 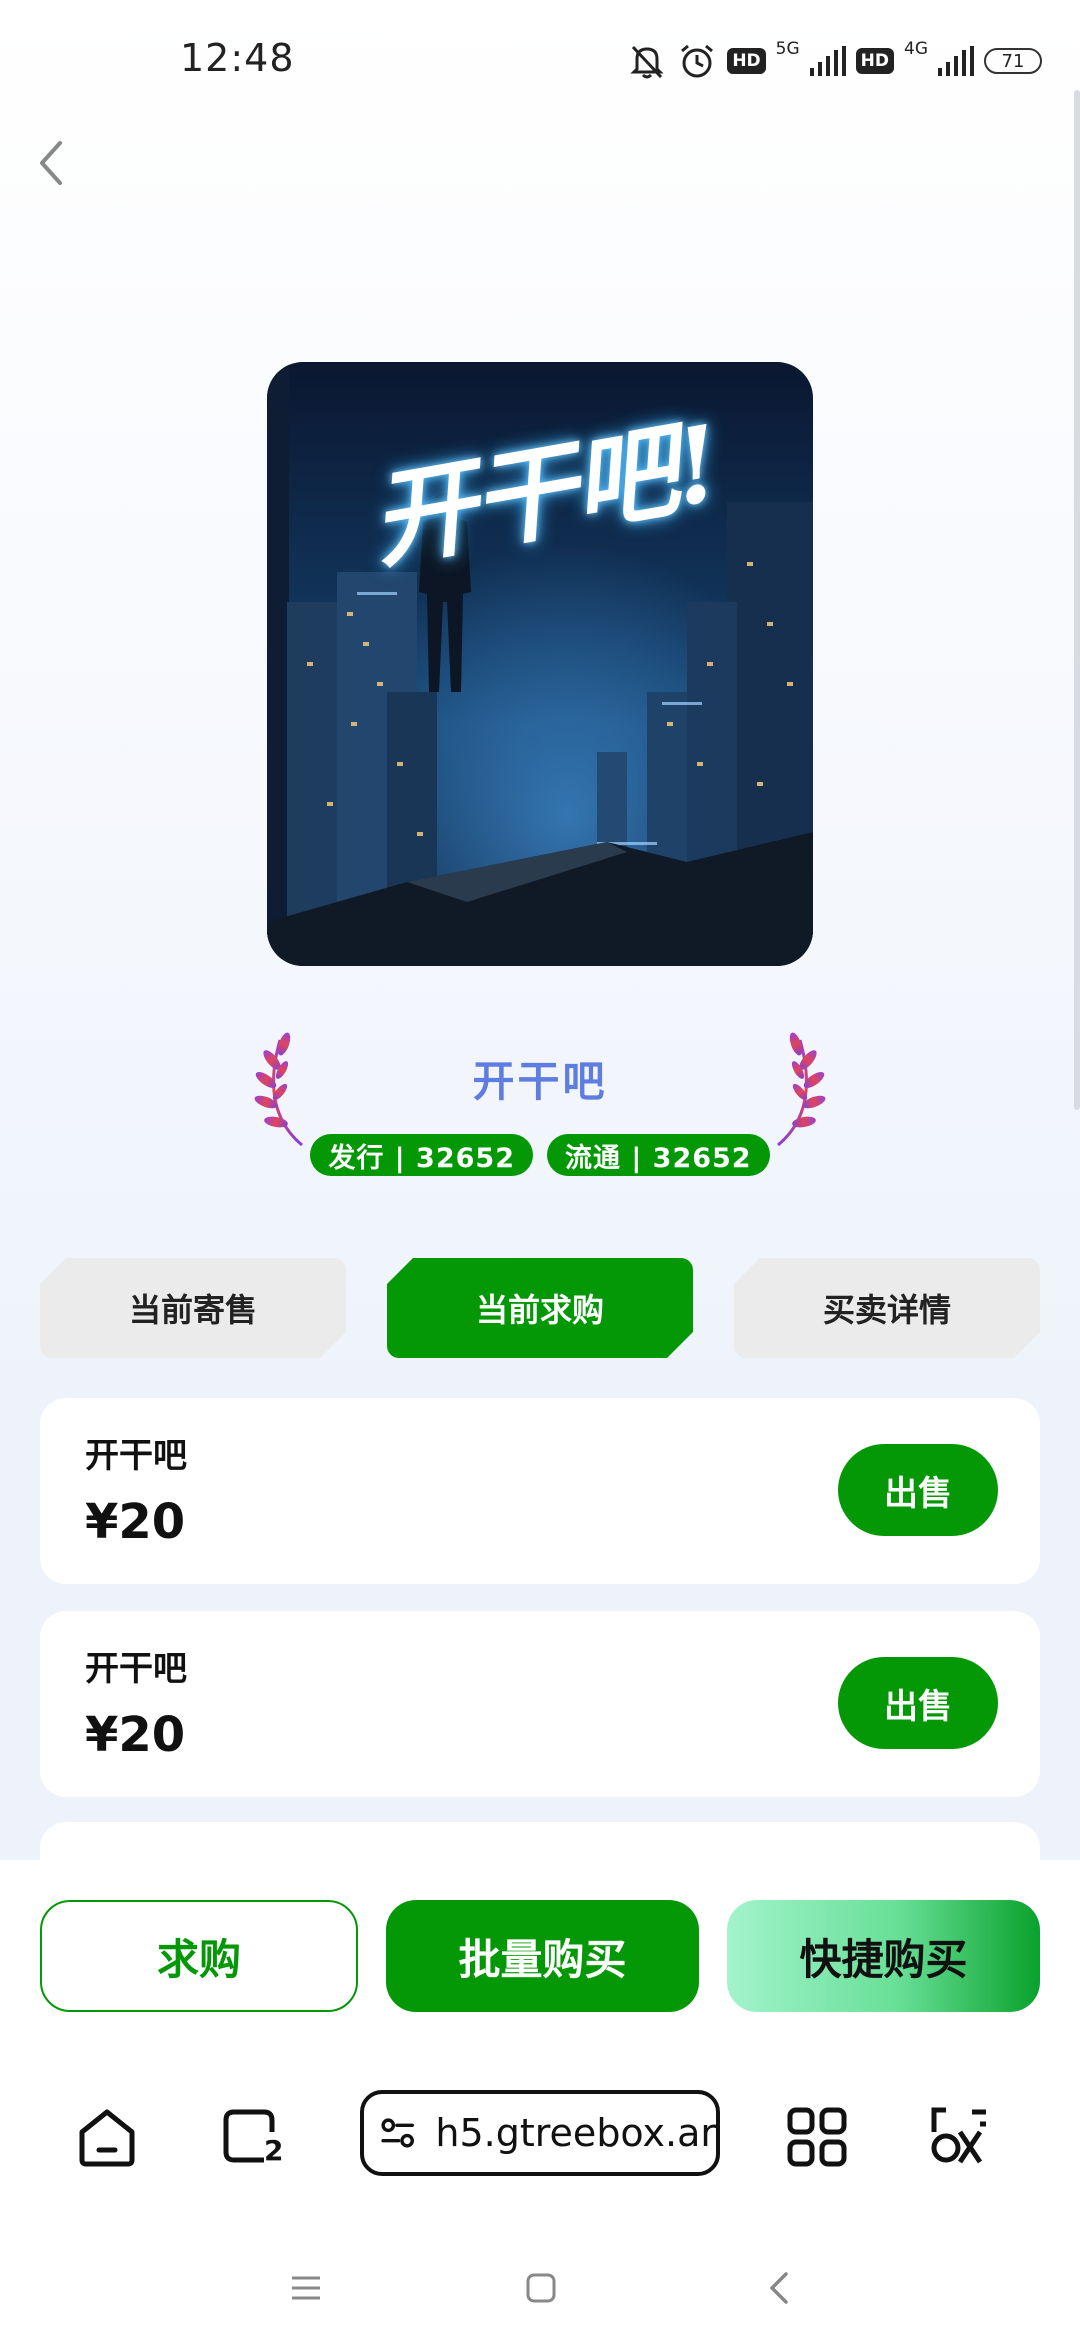 I want to click on tab-current-want-to-buy: 当前求购, so click(x=540, y=1308).